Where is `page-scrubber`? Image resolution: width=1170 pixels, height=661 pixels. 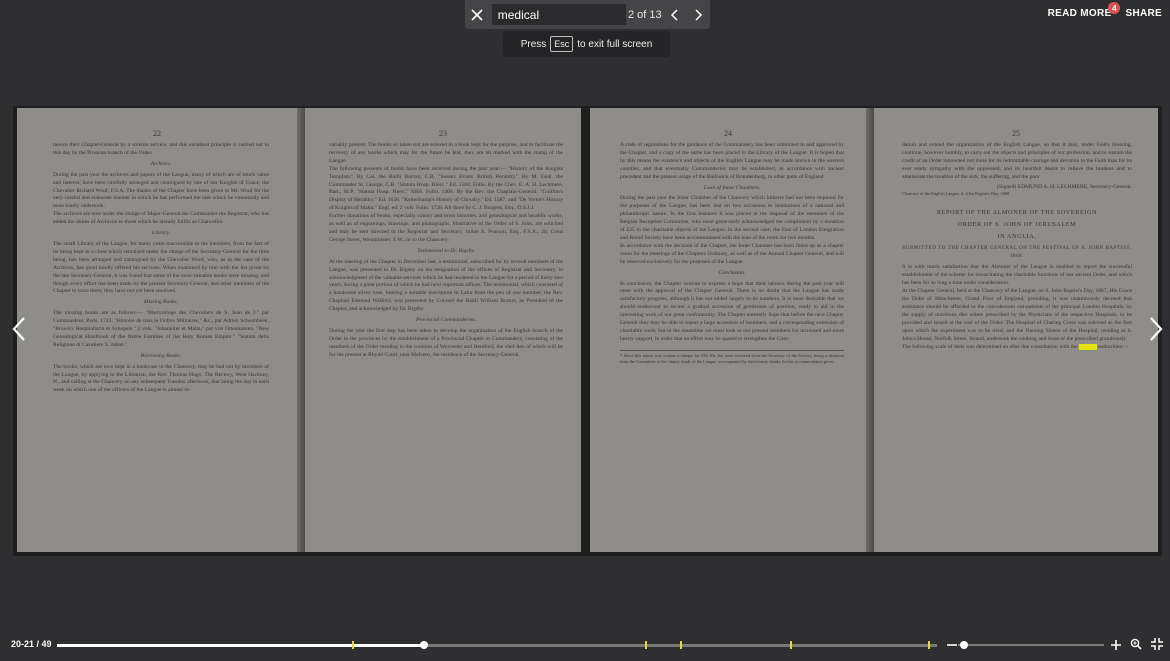
page-scrubber is located at coordinates (497, 645).